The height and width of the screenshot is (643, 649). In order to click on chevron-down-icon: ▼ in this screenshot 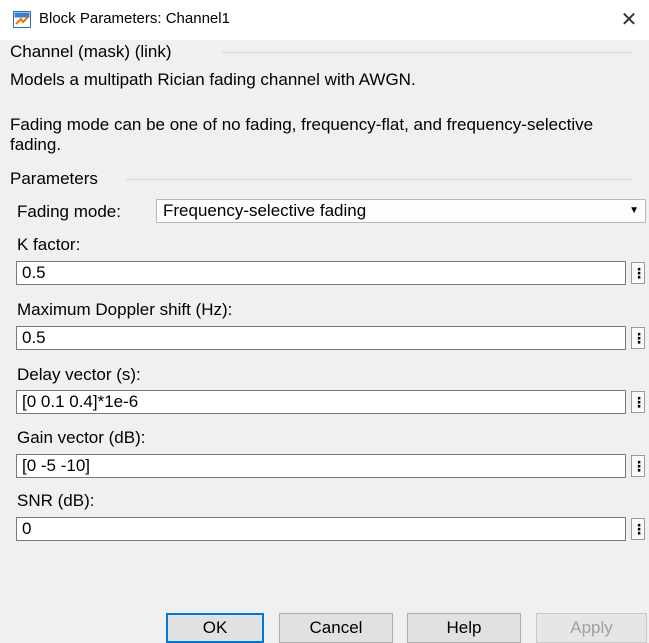, I will do `click(634, 210)`.